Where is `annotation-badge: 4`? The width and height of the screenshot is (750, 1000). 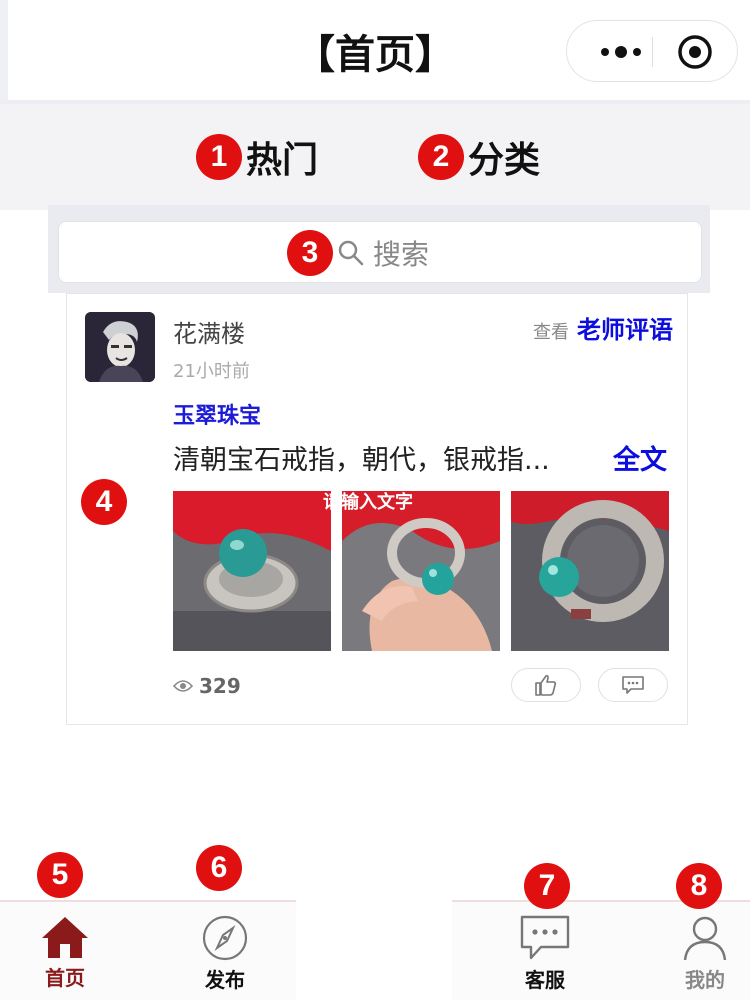
annotation-badge: 4 is located at coordinates (104, 502).